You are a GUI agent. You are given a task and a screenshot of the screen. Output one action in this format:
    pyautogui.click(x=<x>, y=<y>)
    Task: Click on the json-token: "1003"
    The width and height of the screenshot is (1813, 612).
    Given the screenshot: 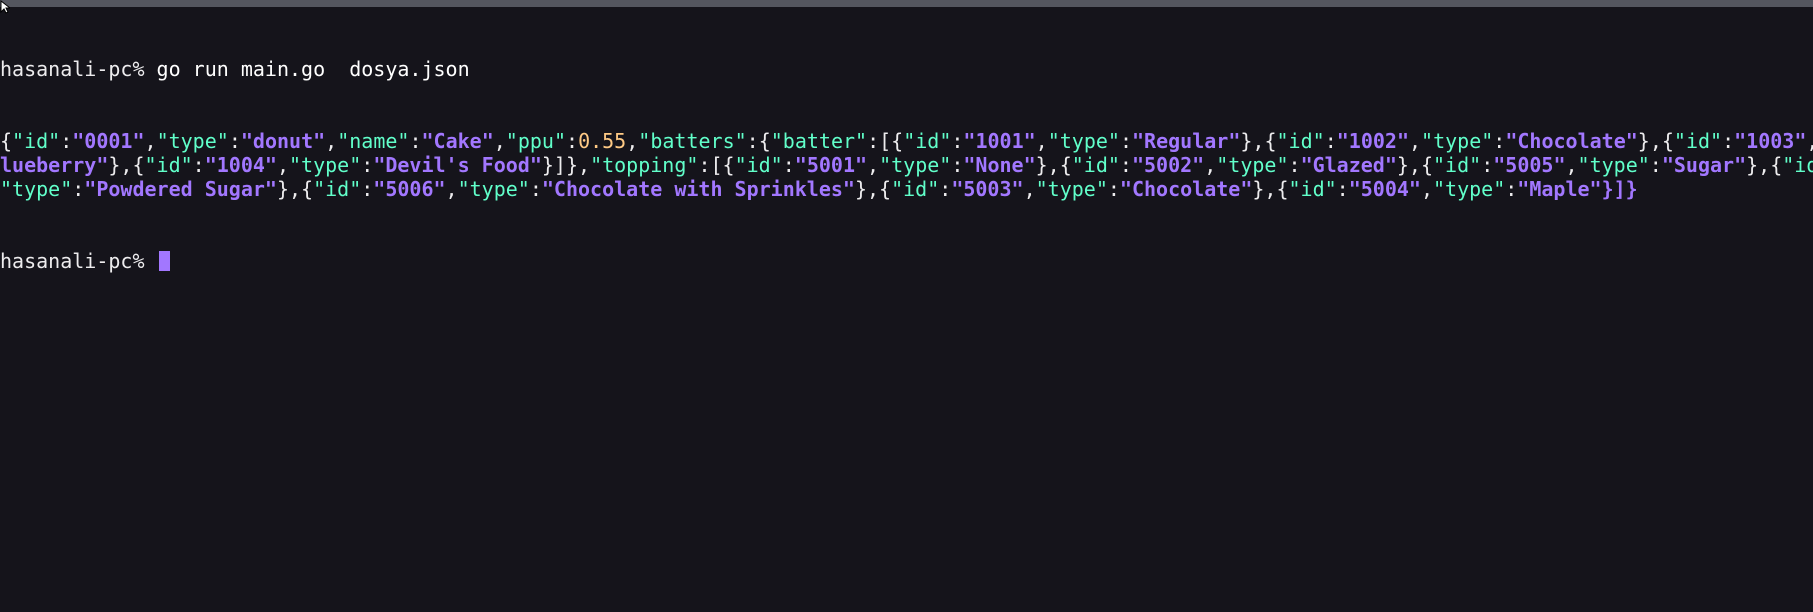 What is the action you would take?
    pyautogui.click(x=1770, y=141)
    